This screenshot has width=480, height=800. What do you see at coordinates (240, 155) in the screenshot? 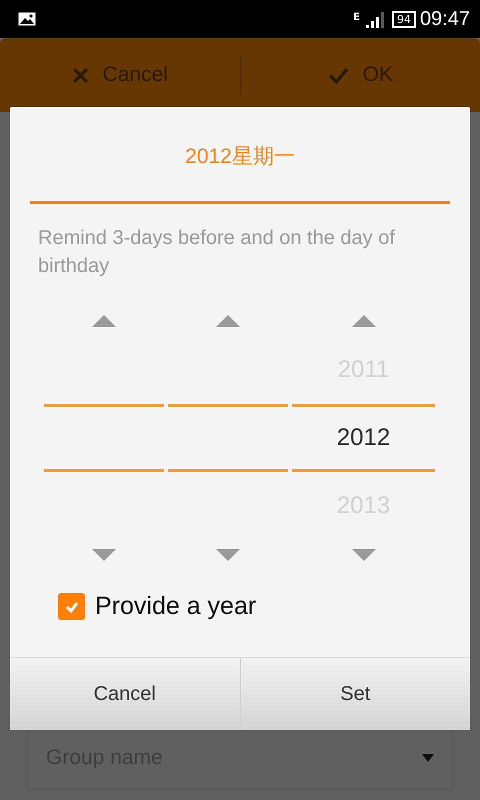
I see `dialog-title: 2012星期一` at bounding box center [240, 155].